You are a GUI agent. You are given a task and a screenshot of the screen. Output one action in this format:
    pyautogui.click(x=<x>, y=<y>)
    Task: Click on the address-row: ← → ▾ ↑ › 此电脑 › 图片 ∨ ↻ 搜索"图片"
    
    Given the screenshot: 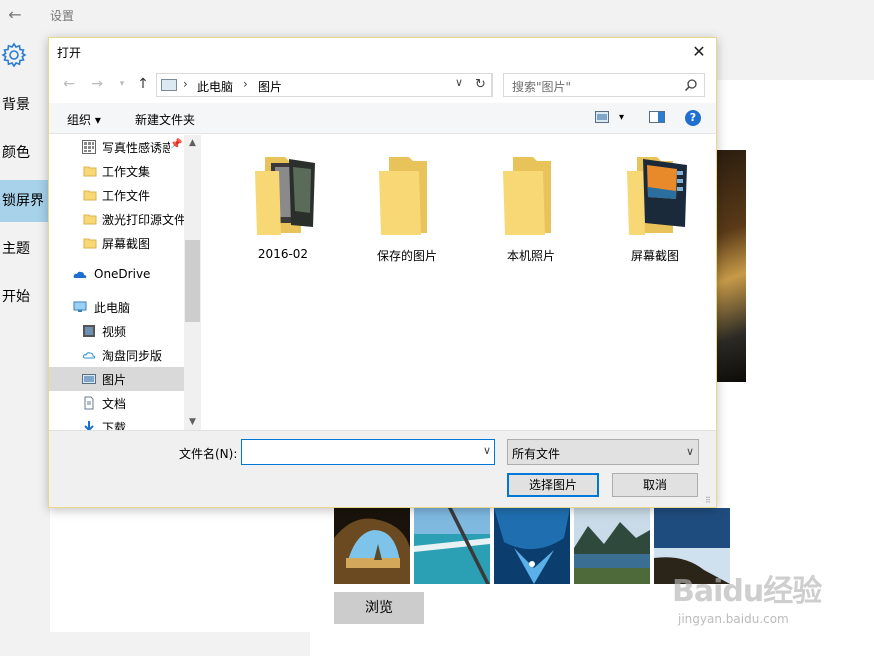 What is the action you would take?
    pyautogui.click(x=382, y=84)
    